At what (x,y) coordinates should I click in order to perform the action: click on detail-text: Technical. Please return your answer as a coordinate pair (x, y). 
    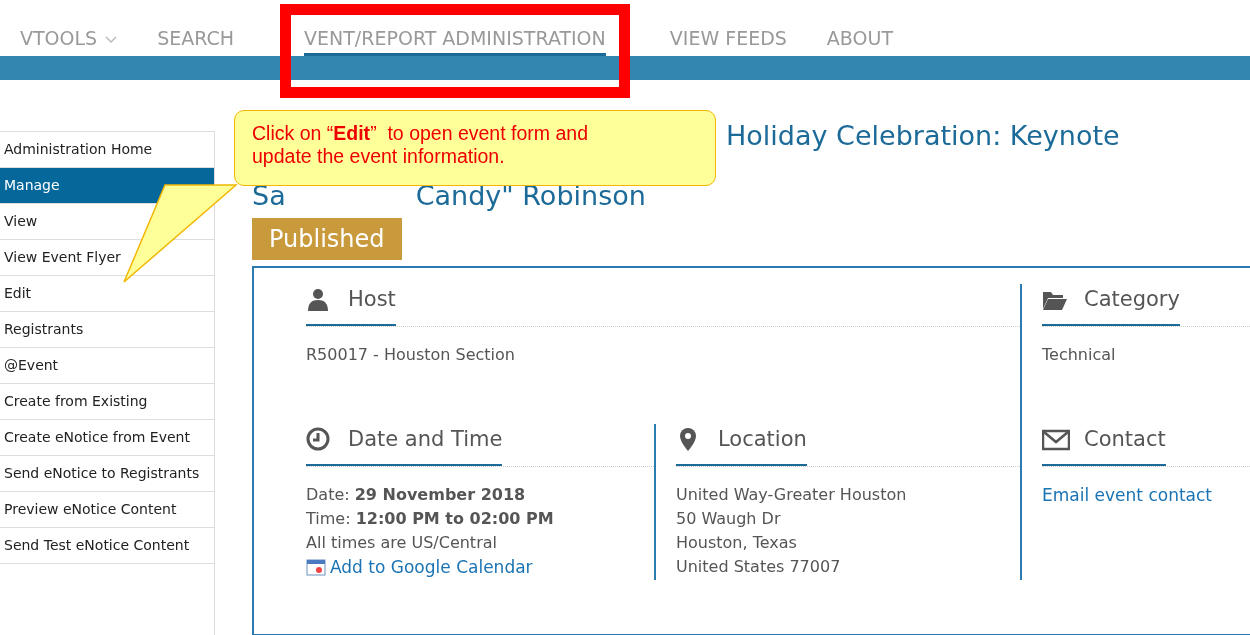
    Looking at the image, I should click on (1079, 354).